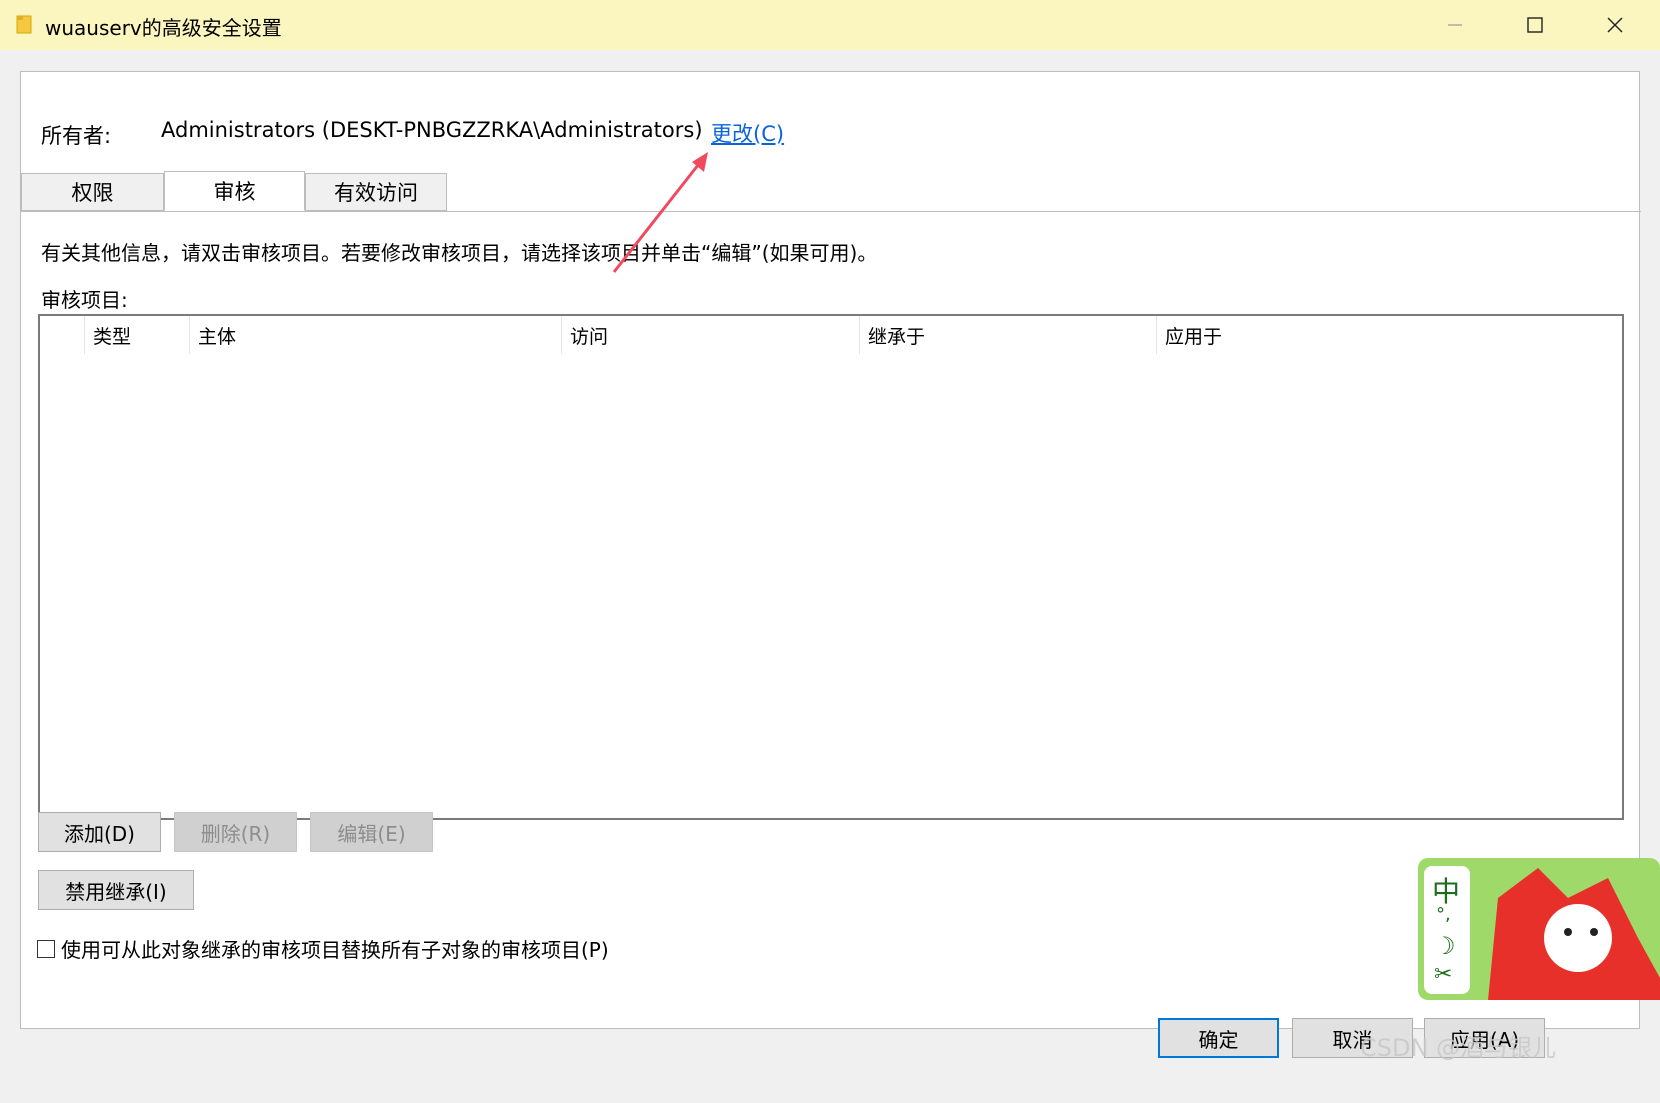 Image resolution: width=1660 pixels, height=1103 pixels. I want to click on title-bar: wuauserv的高级安全设置, so click(830, 25).